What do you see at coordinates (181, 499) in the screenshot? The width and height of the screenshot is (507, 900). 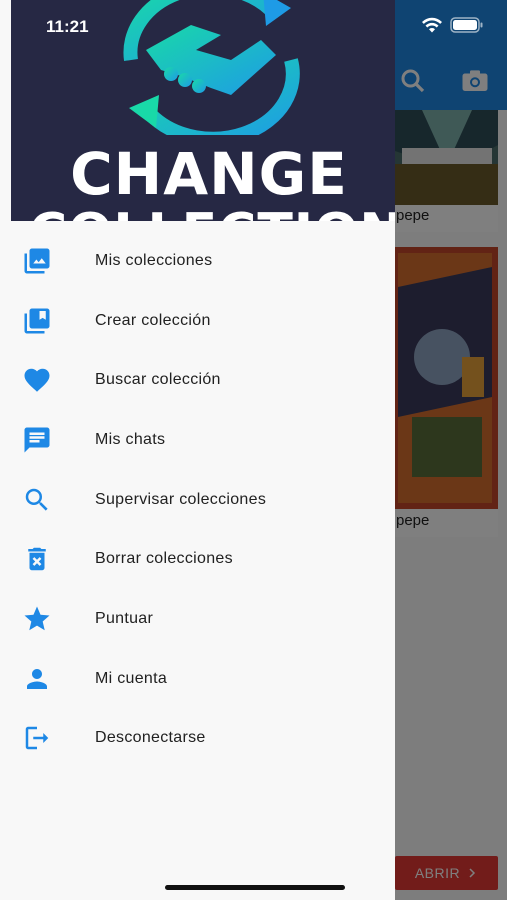 I see `menu-item-label: Supervisar colecciones` at bounding box center [181, 499].